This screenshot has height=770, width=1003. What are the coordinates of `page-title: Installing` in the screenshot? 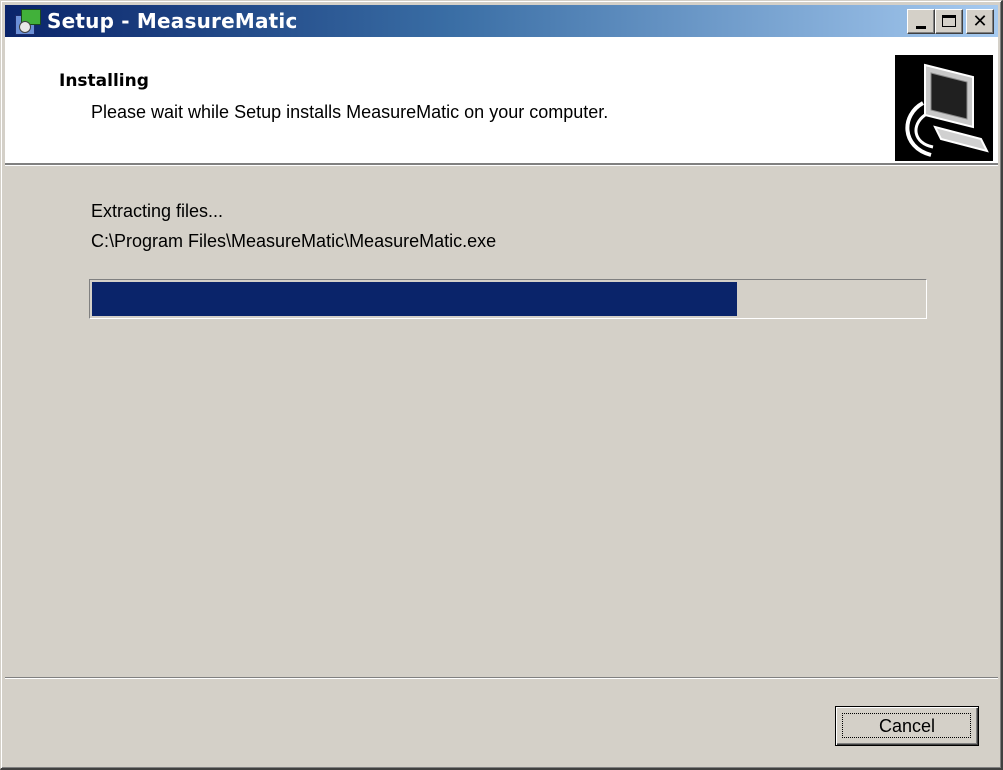 It's located at (104, 81).